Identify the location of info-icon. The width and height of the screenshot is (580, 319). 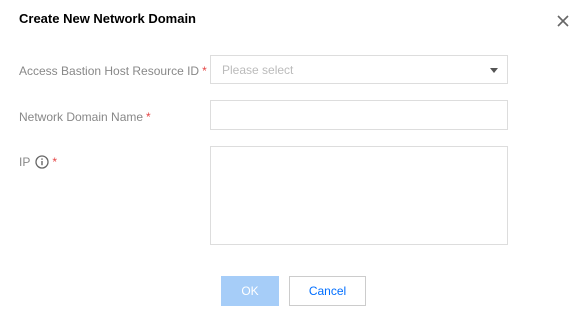
(42, 162).